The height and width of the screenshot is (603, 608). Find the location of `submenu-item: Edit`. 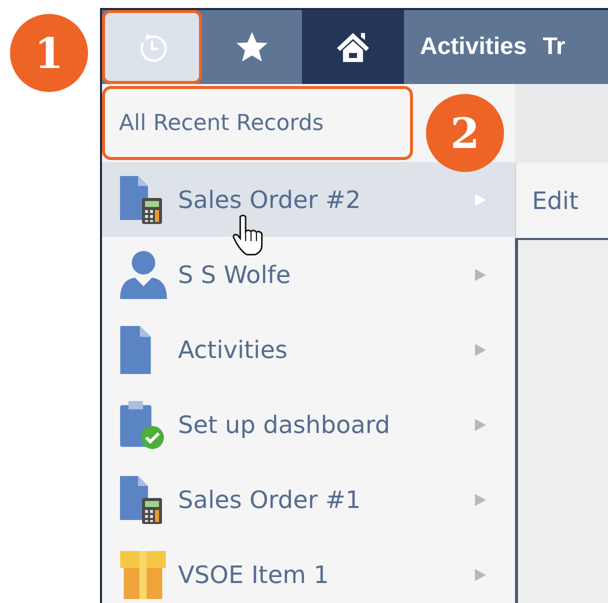

submenu-item: Edit is located at coordinates (561, 200).